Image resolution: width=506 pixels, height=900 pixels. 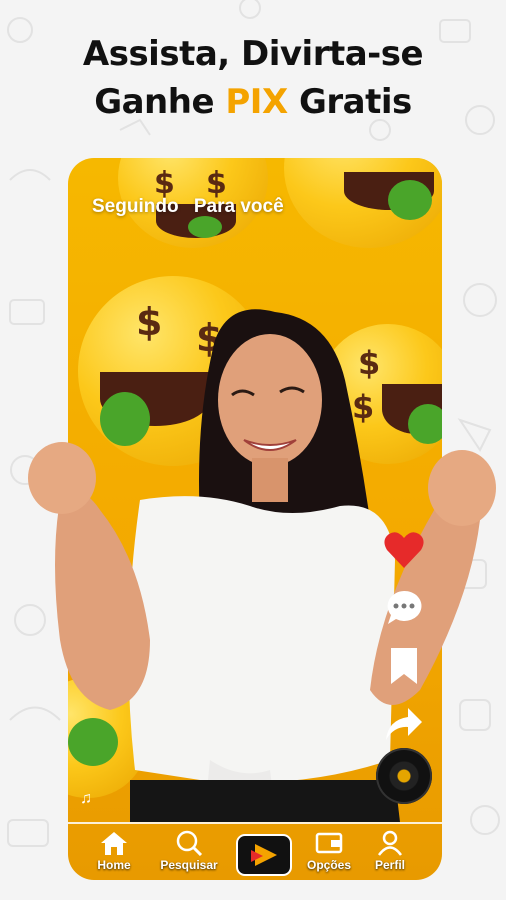 I want to click on heart-icon, so click(x=404, y=550).